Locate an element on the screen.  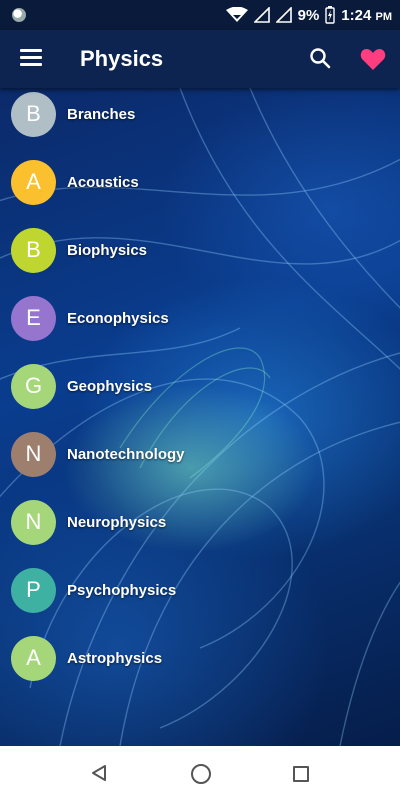
list-item-label: Econophysics is located at coordinates (118, 318).